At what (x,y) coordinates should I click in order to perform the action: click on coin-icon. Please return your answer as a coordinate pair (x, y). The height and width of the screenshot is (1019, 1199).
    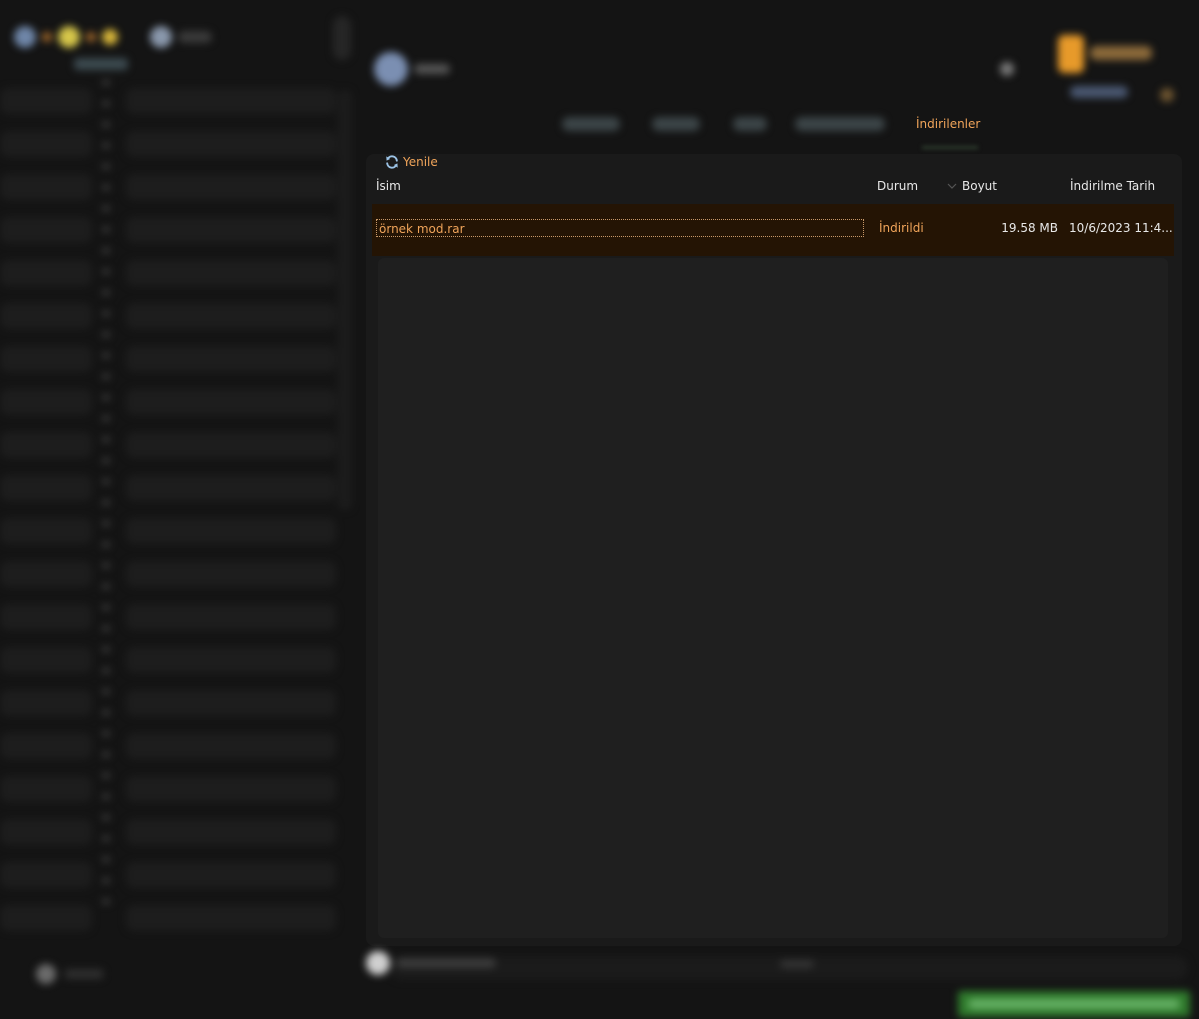
    Looking at the image, I should click on (110, 37).